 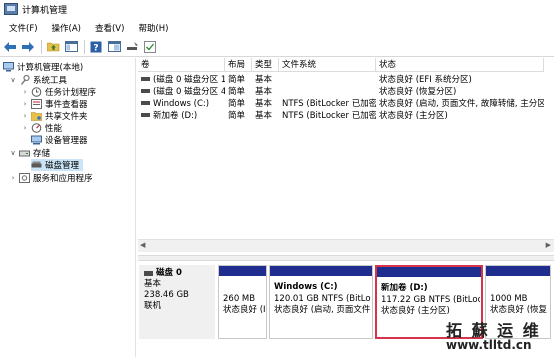 I want to click on column-header-volume: 卷, so click(x=181, y=65).